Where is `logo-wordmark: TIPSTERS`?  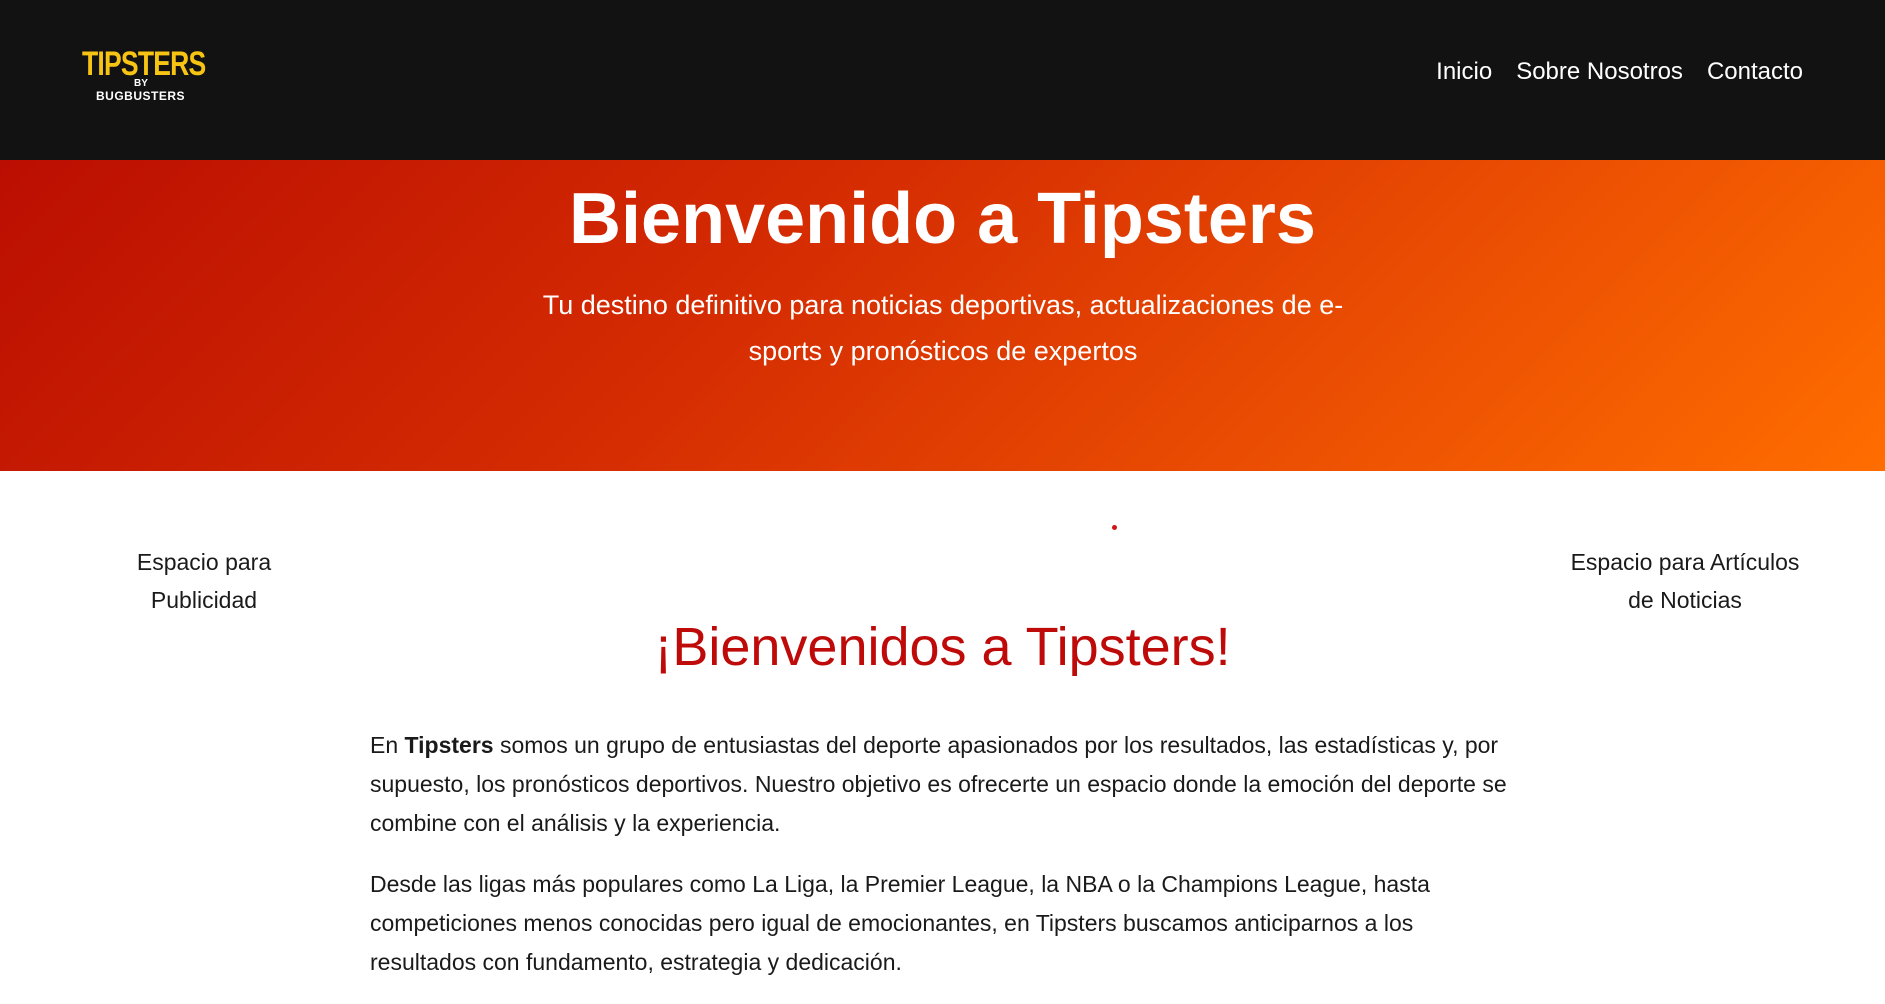
logo-wordmark: TIPSTERS is located at coordinates (144, 64).